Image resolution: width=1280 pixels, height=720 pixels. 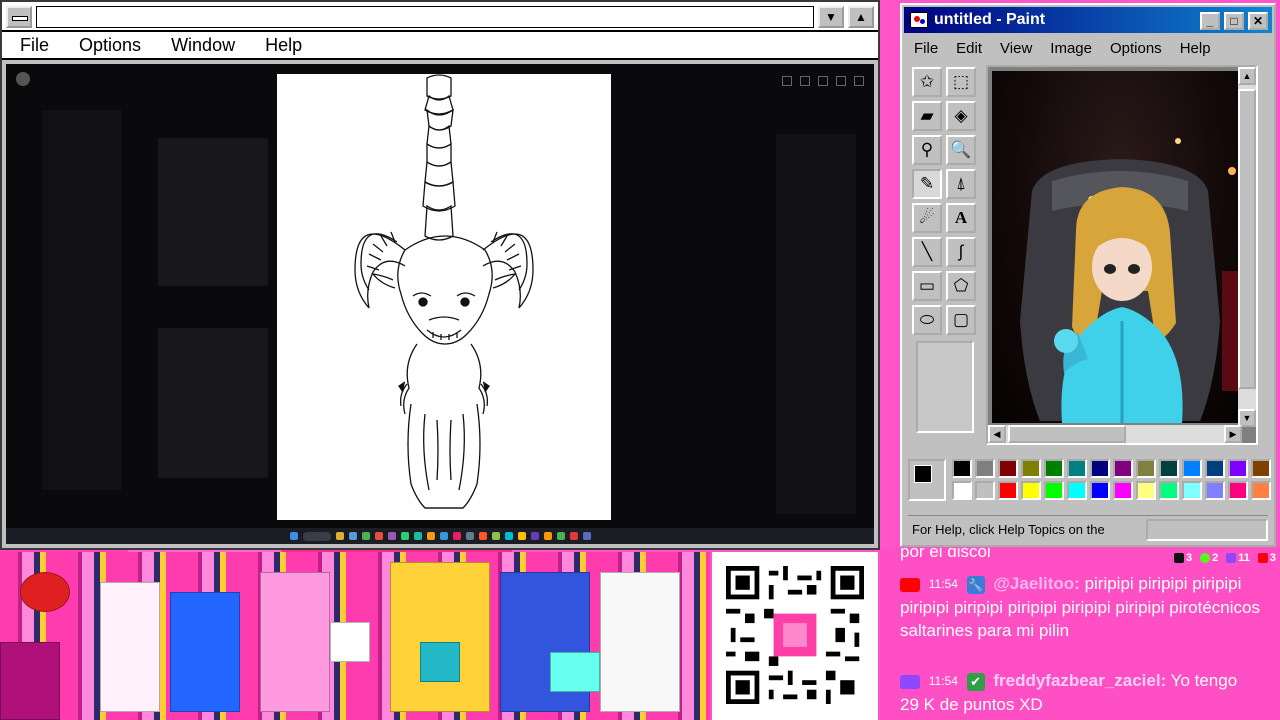 What do you see at coordinates (961, 116) in the screenshot?
I see `fill-icon: ◈` at bounding box center [961, 116].